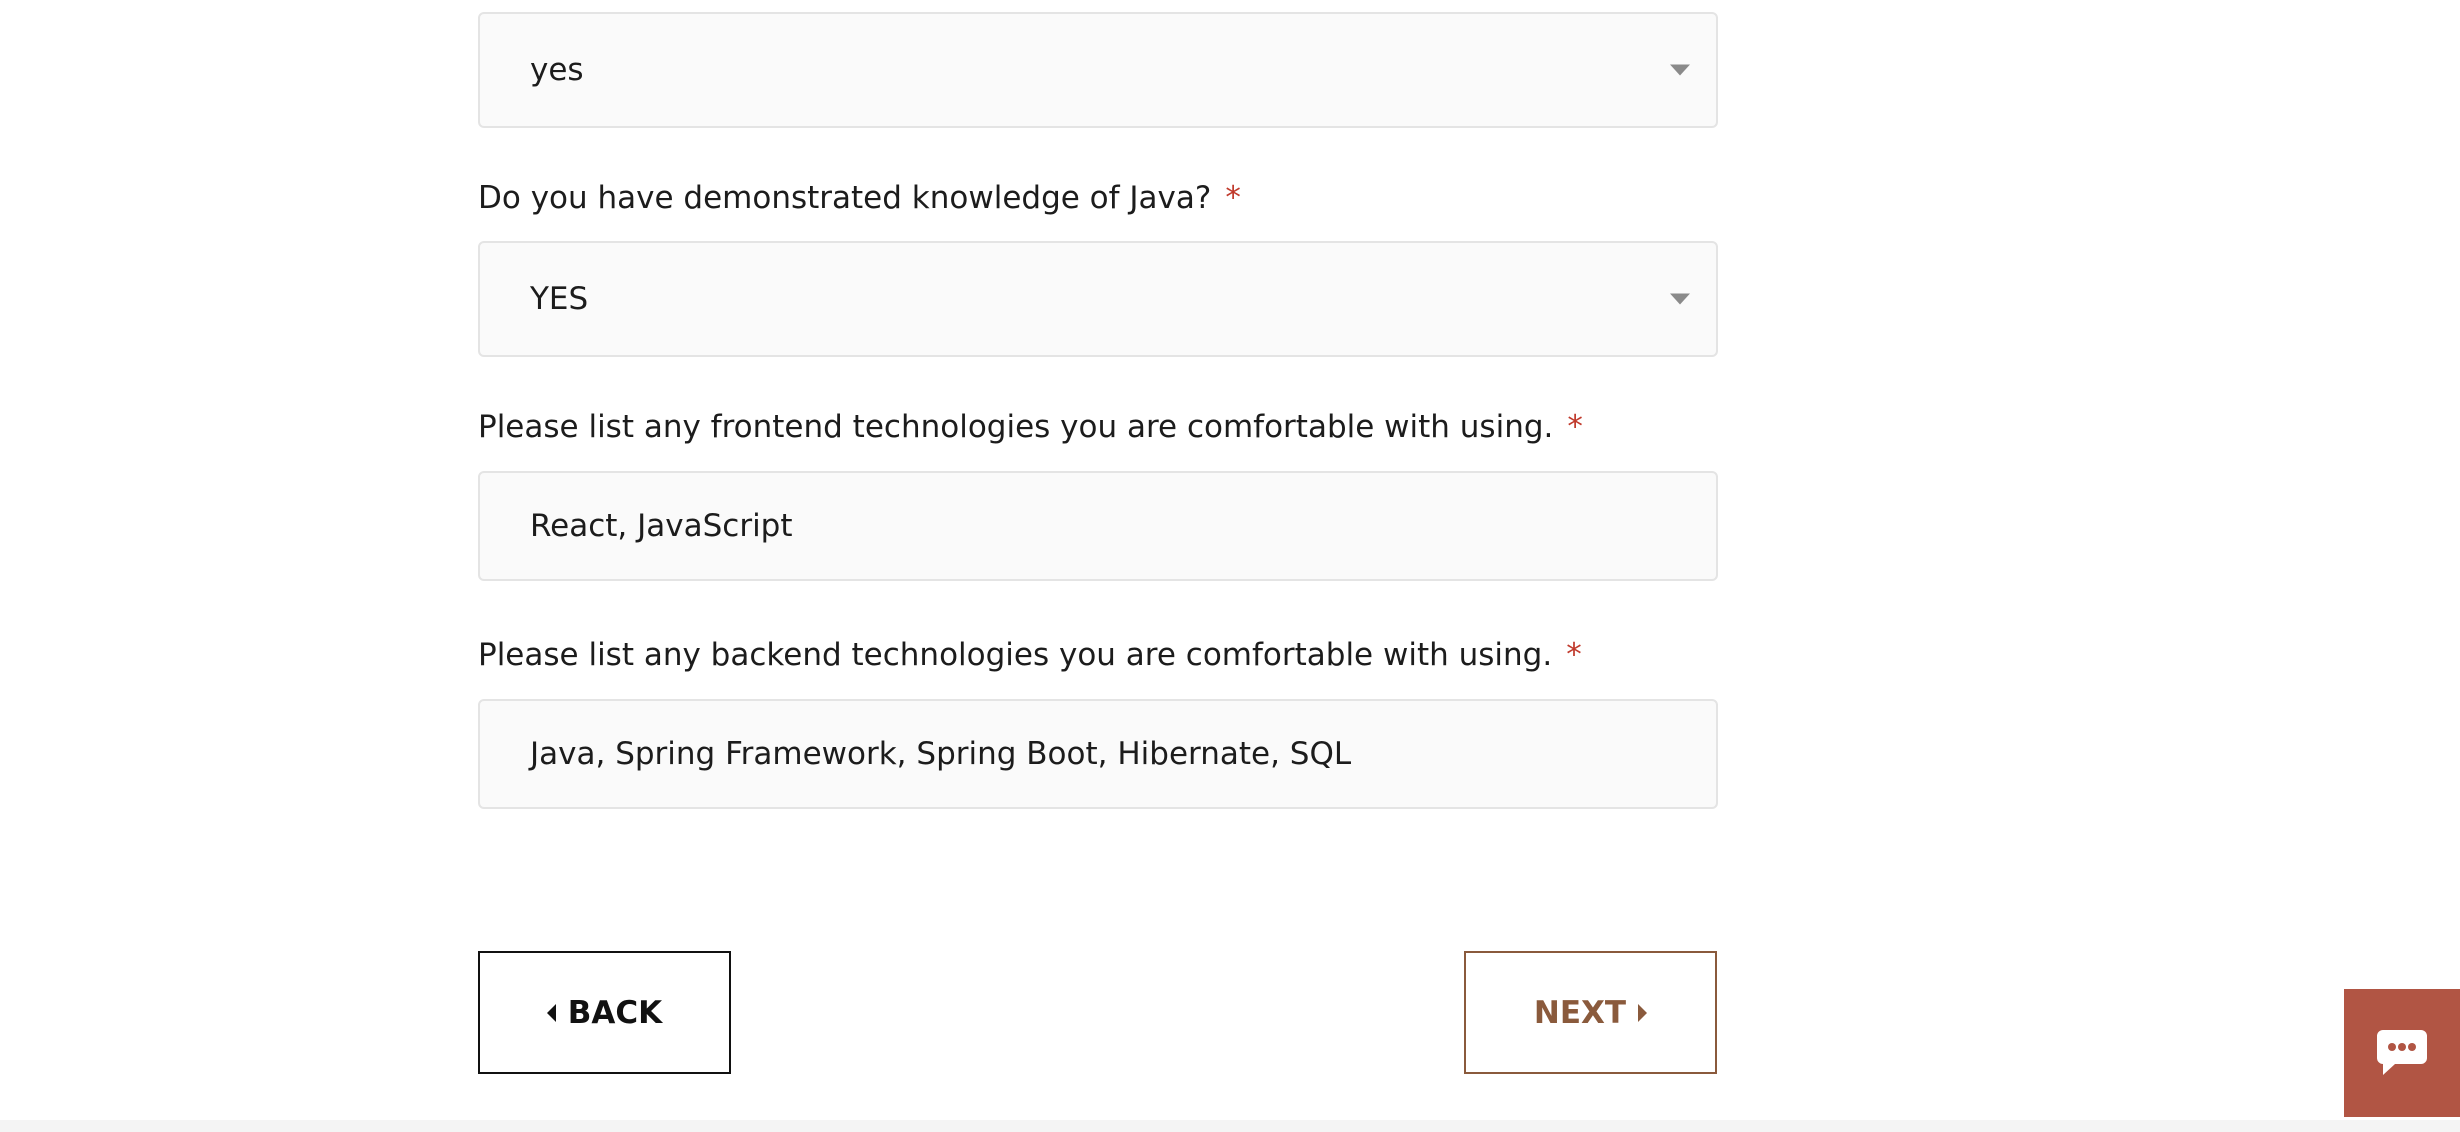 The height and width of the screenshot is (1132, 2460). Describe the element at coordinates (557, 70) in the screenshot. I see `select-value: yes` at that location.